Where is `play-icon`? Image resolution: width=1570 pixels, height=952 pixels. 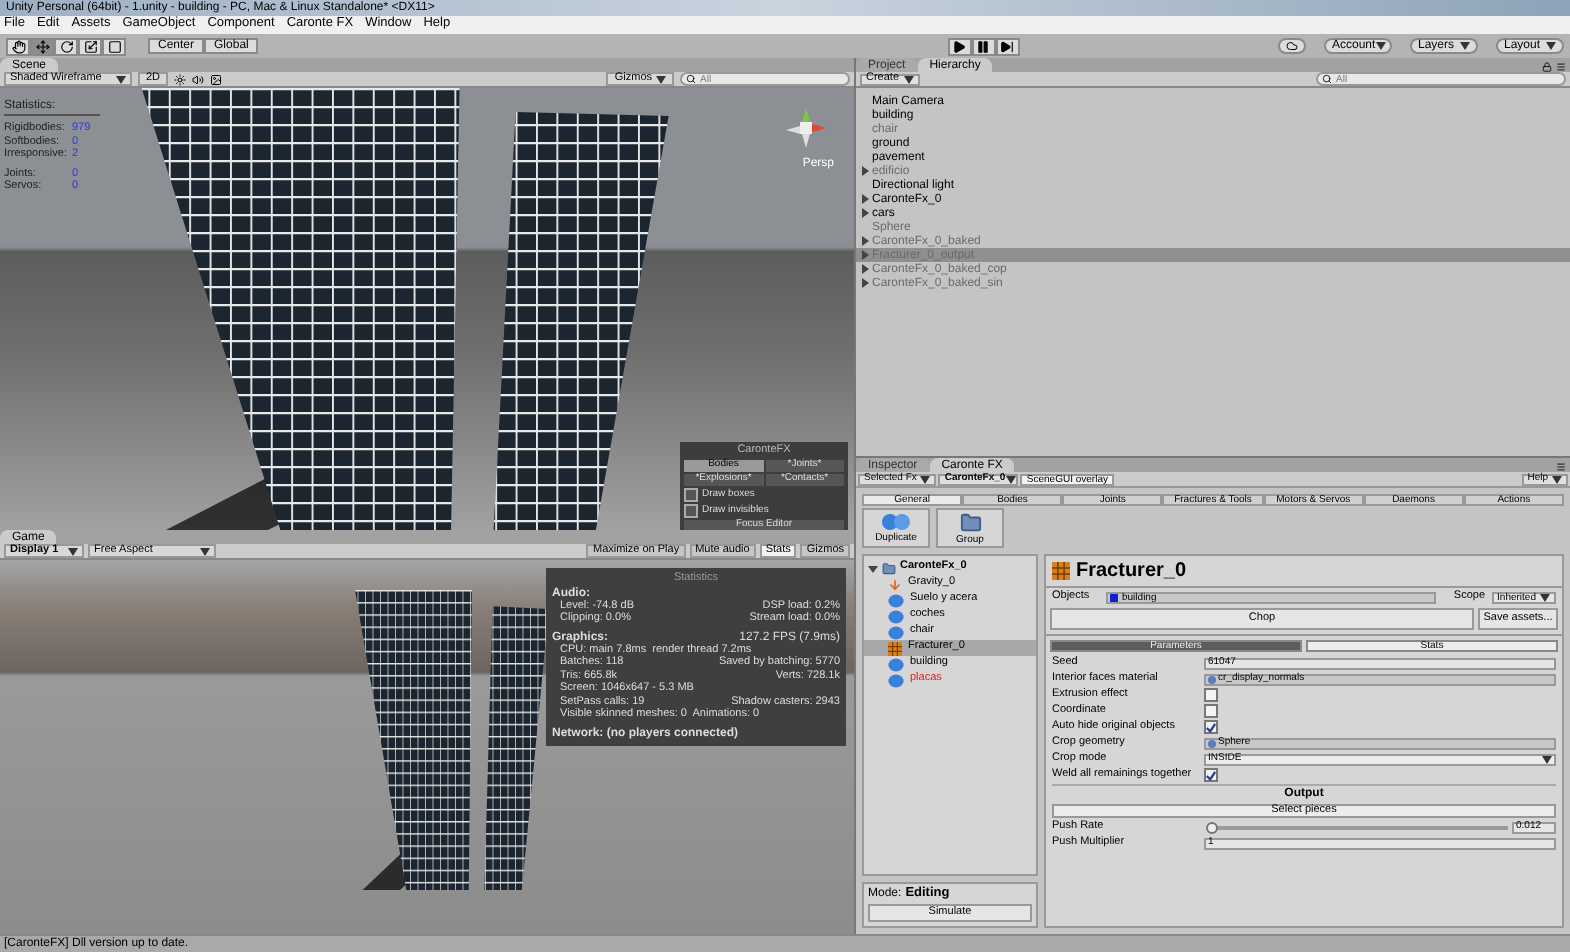 play-icon is located at coordinates (959, 46).